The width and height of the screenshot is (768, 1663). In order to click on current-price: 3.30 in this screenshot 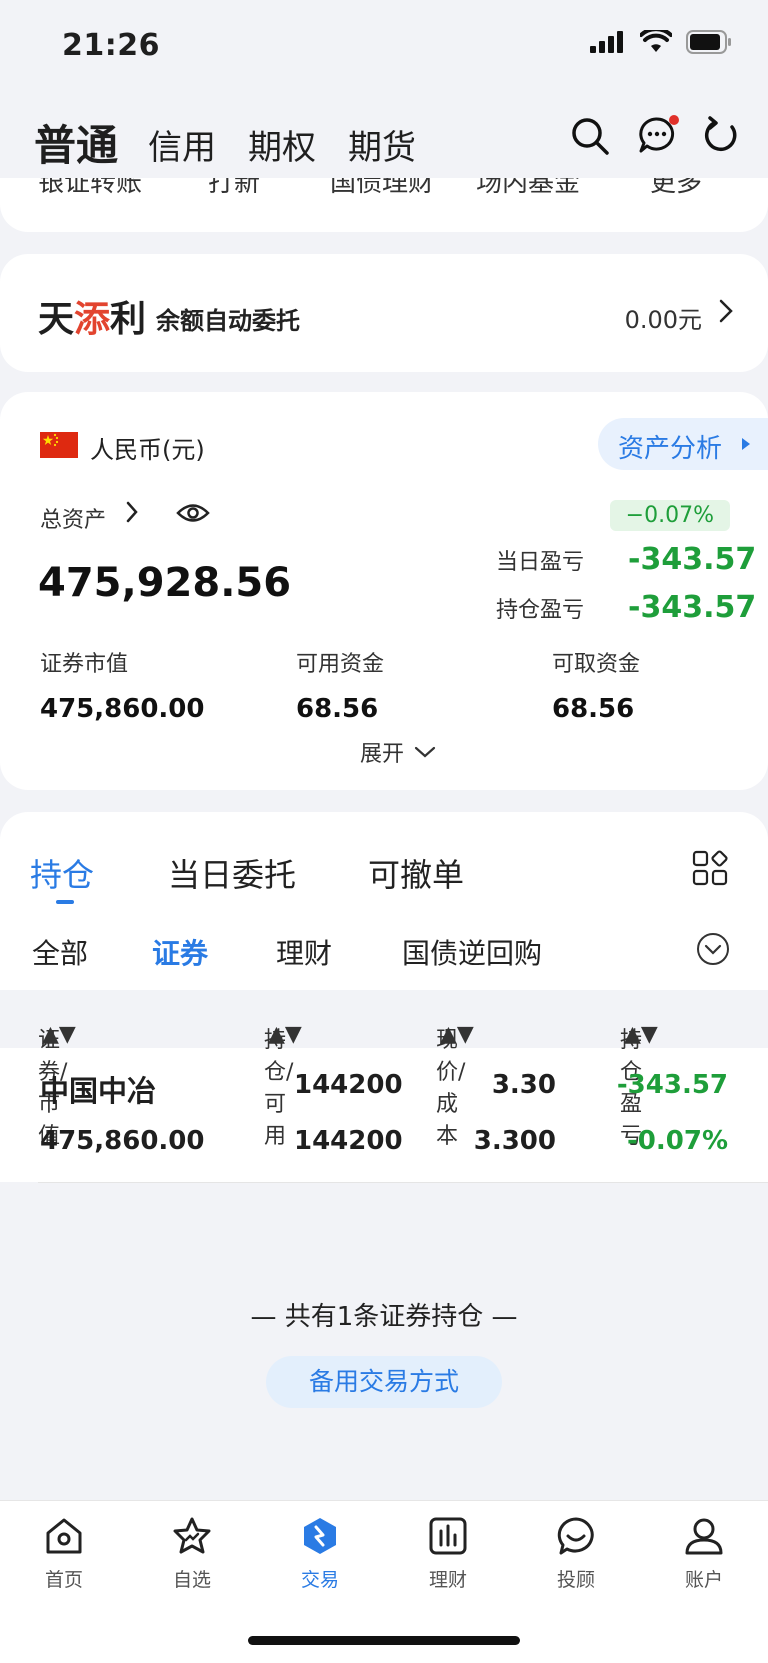, I will do `click(523, 1085)`.